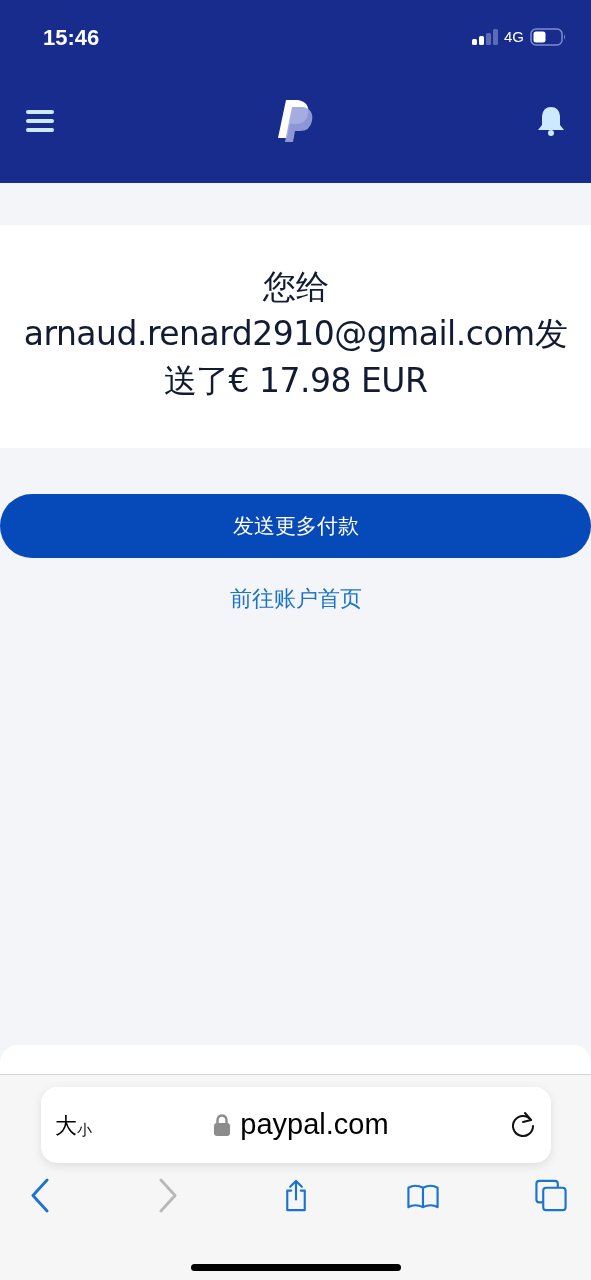 The width and height of the screenshot is (591, 1280). Describe the element at coordinates (314, 1125) in the screenshot. I see `url-text: paypal.com` at that location.